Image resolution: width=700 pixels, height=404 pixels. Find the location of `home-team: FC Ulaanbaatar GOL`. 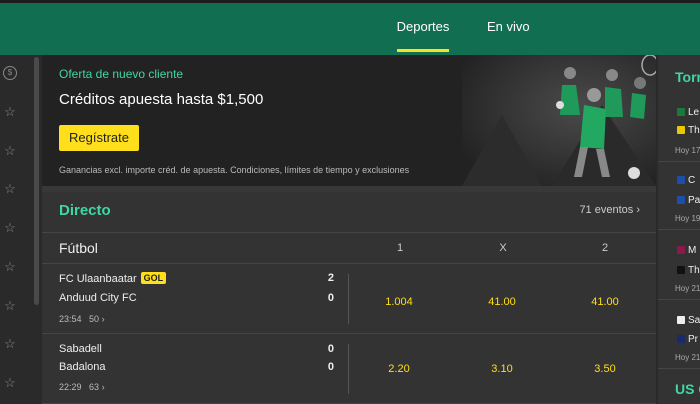

home-team: FC Ulaanbaatar GOL is located at coordinates (113, 278).